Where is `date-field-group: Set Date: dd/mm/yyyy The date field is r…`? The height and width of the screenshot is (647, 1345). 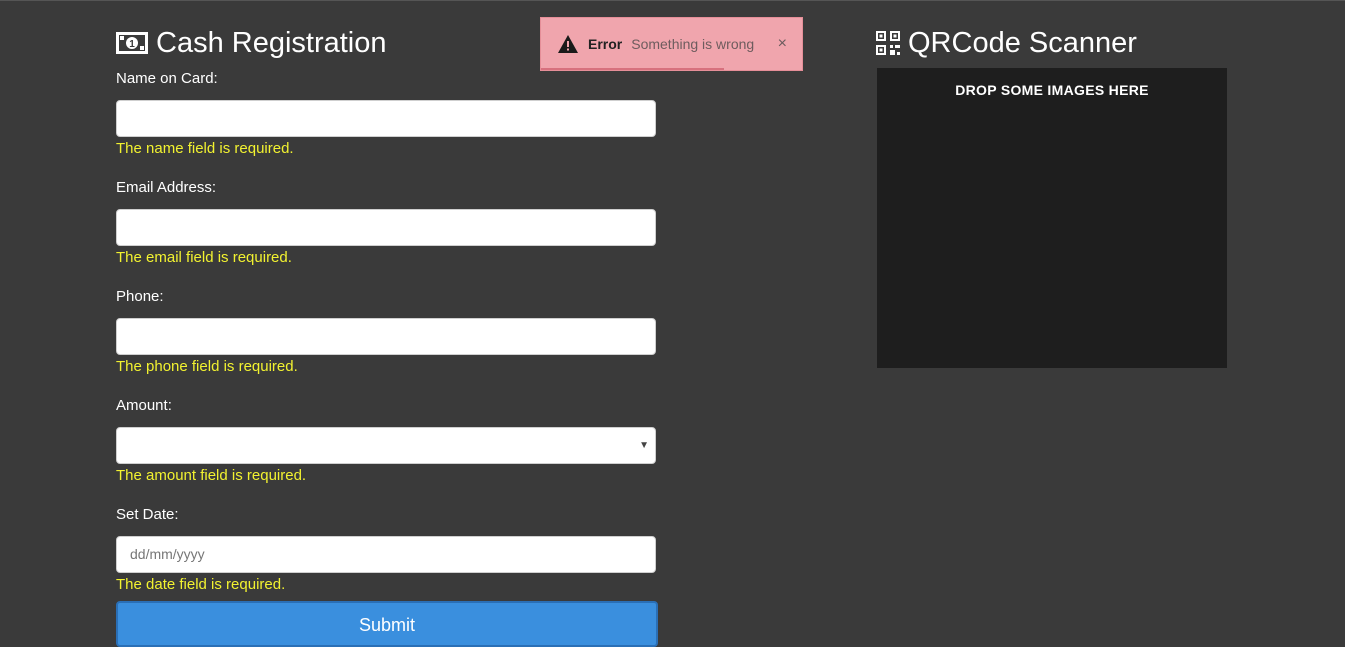 date-field-group: Set Date: dd/mm/yyyy The date field is r… is located at coordinates (387, 550).